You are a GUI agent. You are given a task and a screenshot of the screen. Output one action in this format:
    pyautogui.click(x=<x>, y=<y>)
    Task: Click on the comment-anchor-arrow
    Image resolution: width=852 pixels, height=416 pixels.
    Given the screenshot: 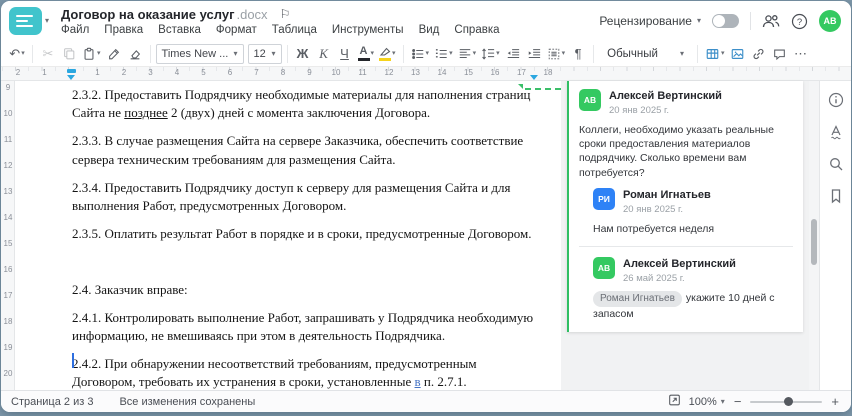 What is the action you would take?
    pyautogui.click(x=520, y=86)
    